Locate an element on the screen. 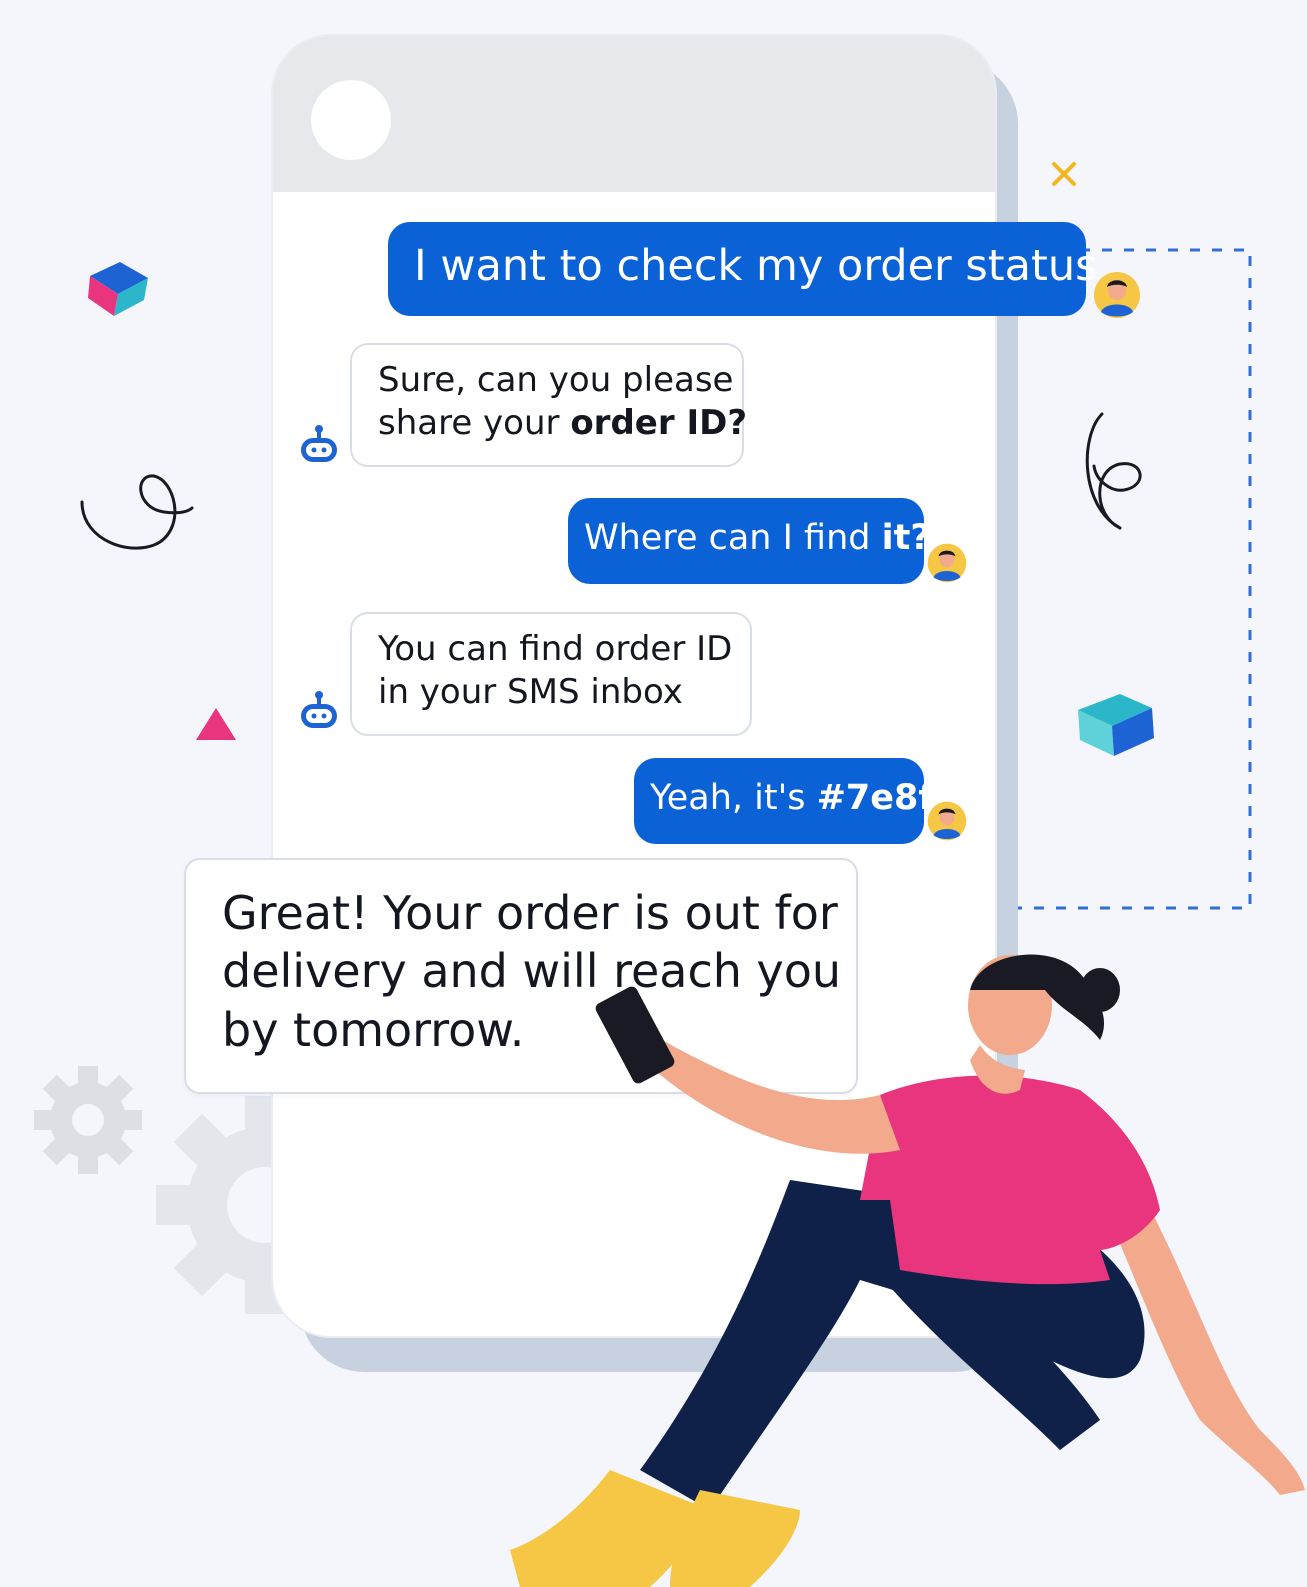 Image resolution: width=1307 pixels, height=1587 pixels. message-text-regular: Yeah, it's is located at coordinates (733, 798).